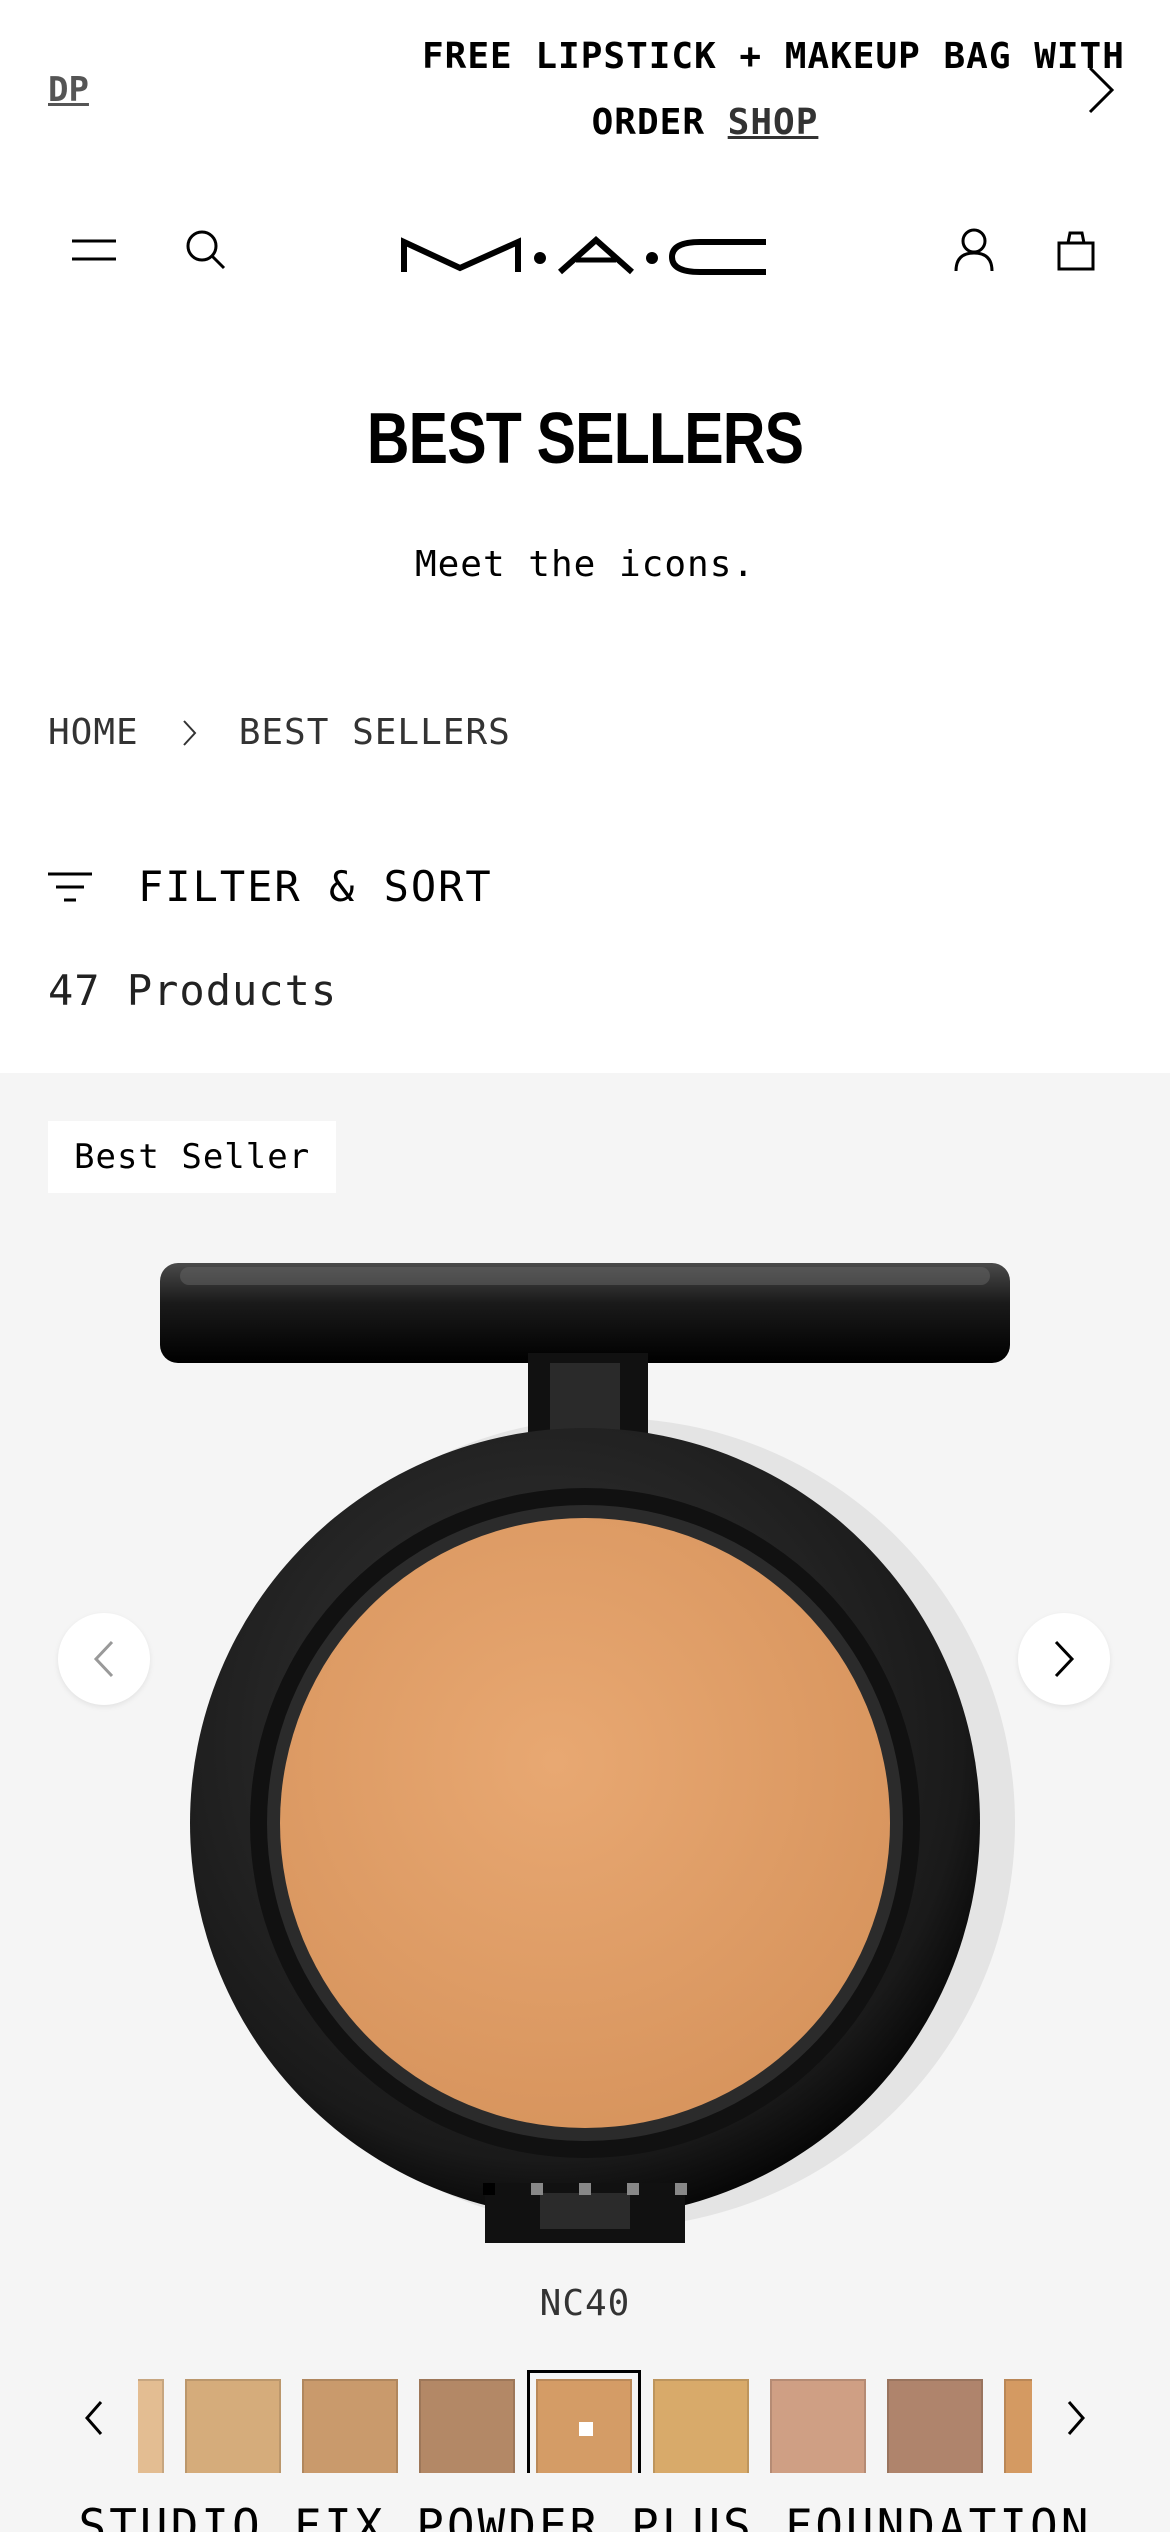  I want to click on best-seller-badge: Best Seller, so click(192, 1157).